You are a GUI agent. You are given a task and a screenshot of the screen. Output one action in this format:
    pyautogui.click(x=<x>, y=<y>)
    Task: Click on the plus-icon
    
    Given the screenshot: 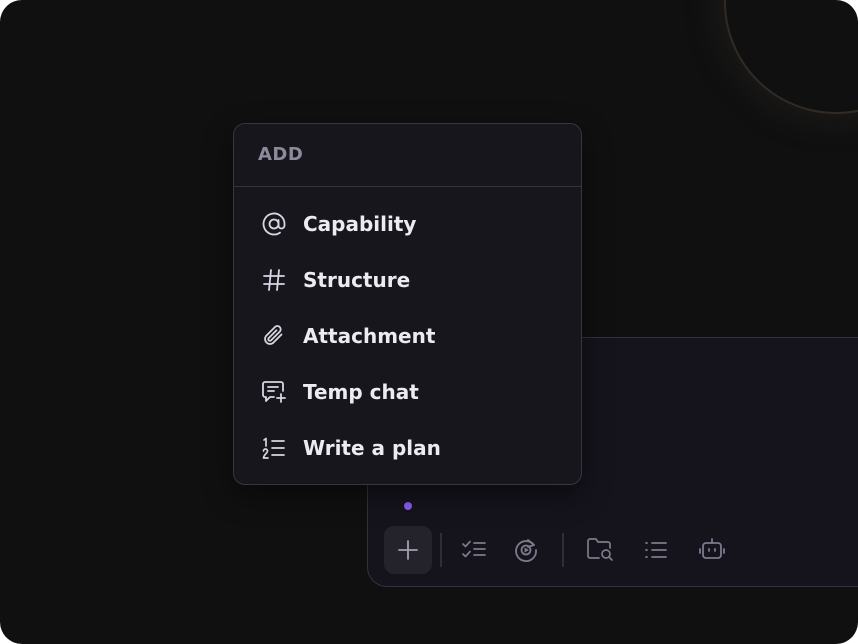 What is the action you would take?
    pyautogui.click(x=408, y=550)
    